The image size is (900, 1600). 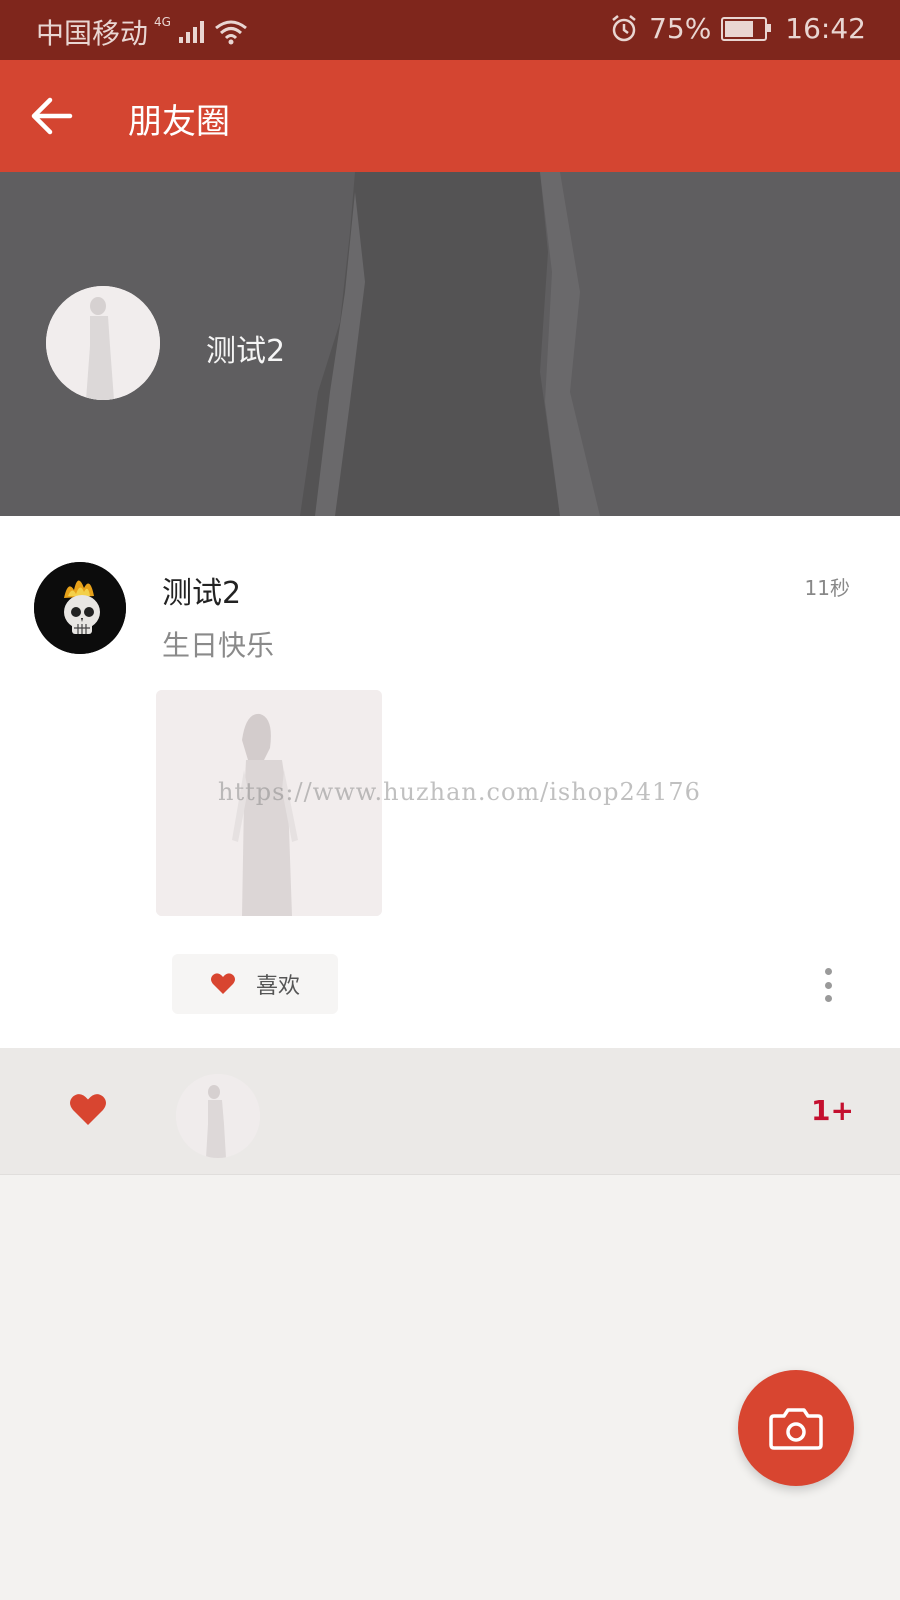 I want to click on cover-avatar, so click(x=103, y=343).